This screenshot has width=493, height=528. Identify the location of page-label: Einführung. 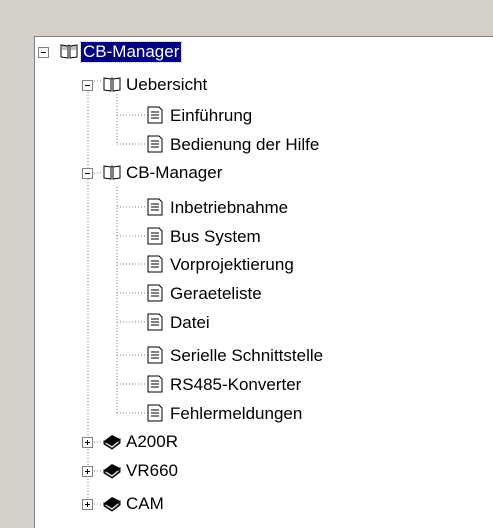
(211, 115).